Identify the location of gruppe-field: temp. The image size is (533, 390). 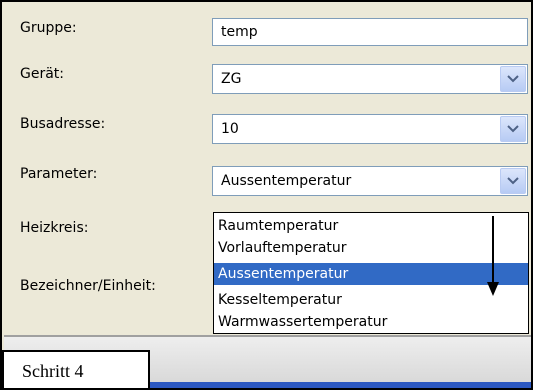
(370, 32).